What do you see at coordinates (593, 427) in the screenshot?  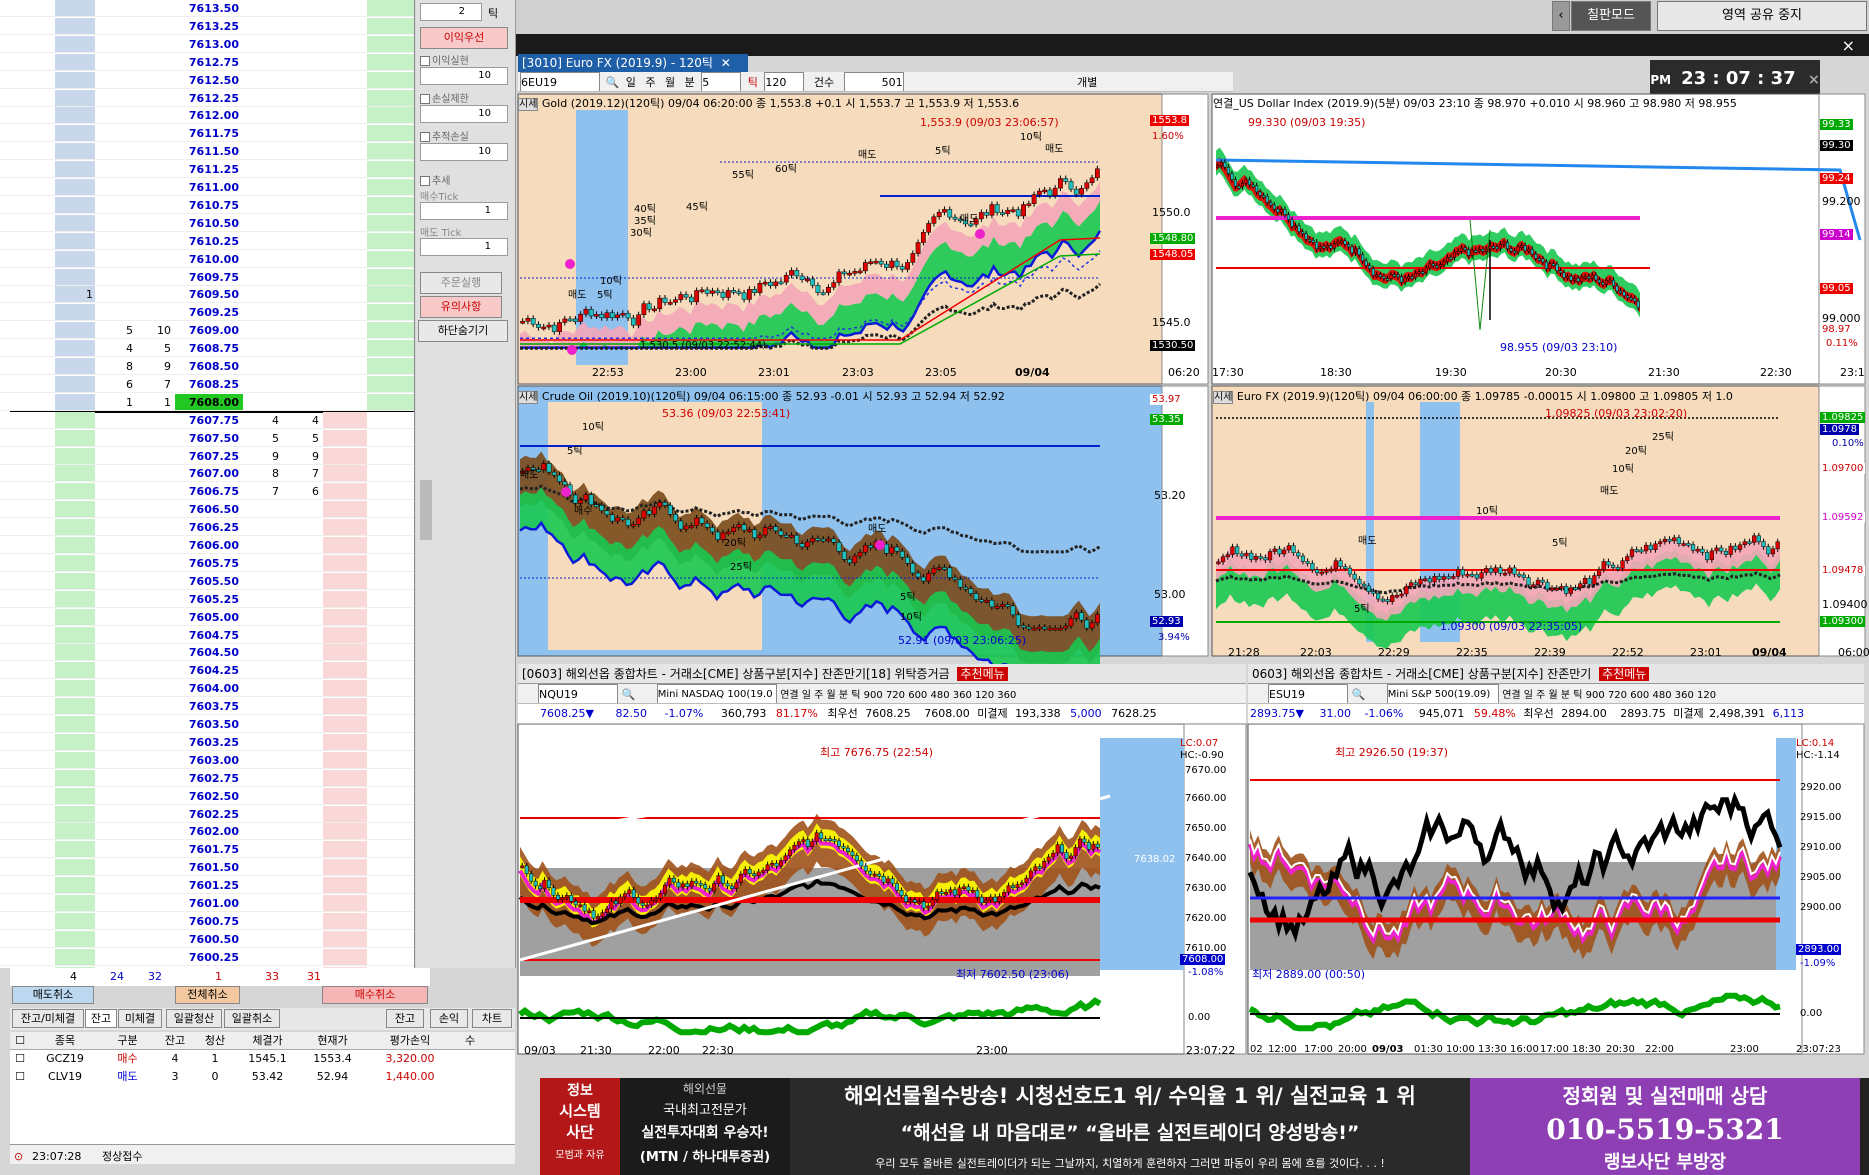 I see `crude-annot: 10틱` at bounding box center [593, 427].